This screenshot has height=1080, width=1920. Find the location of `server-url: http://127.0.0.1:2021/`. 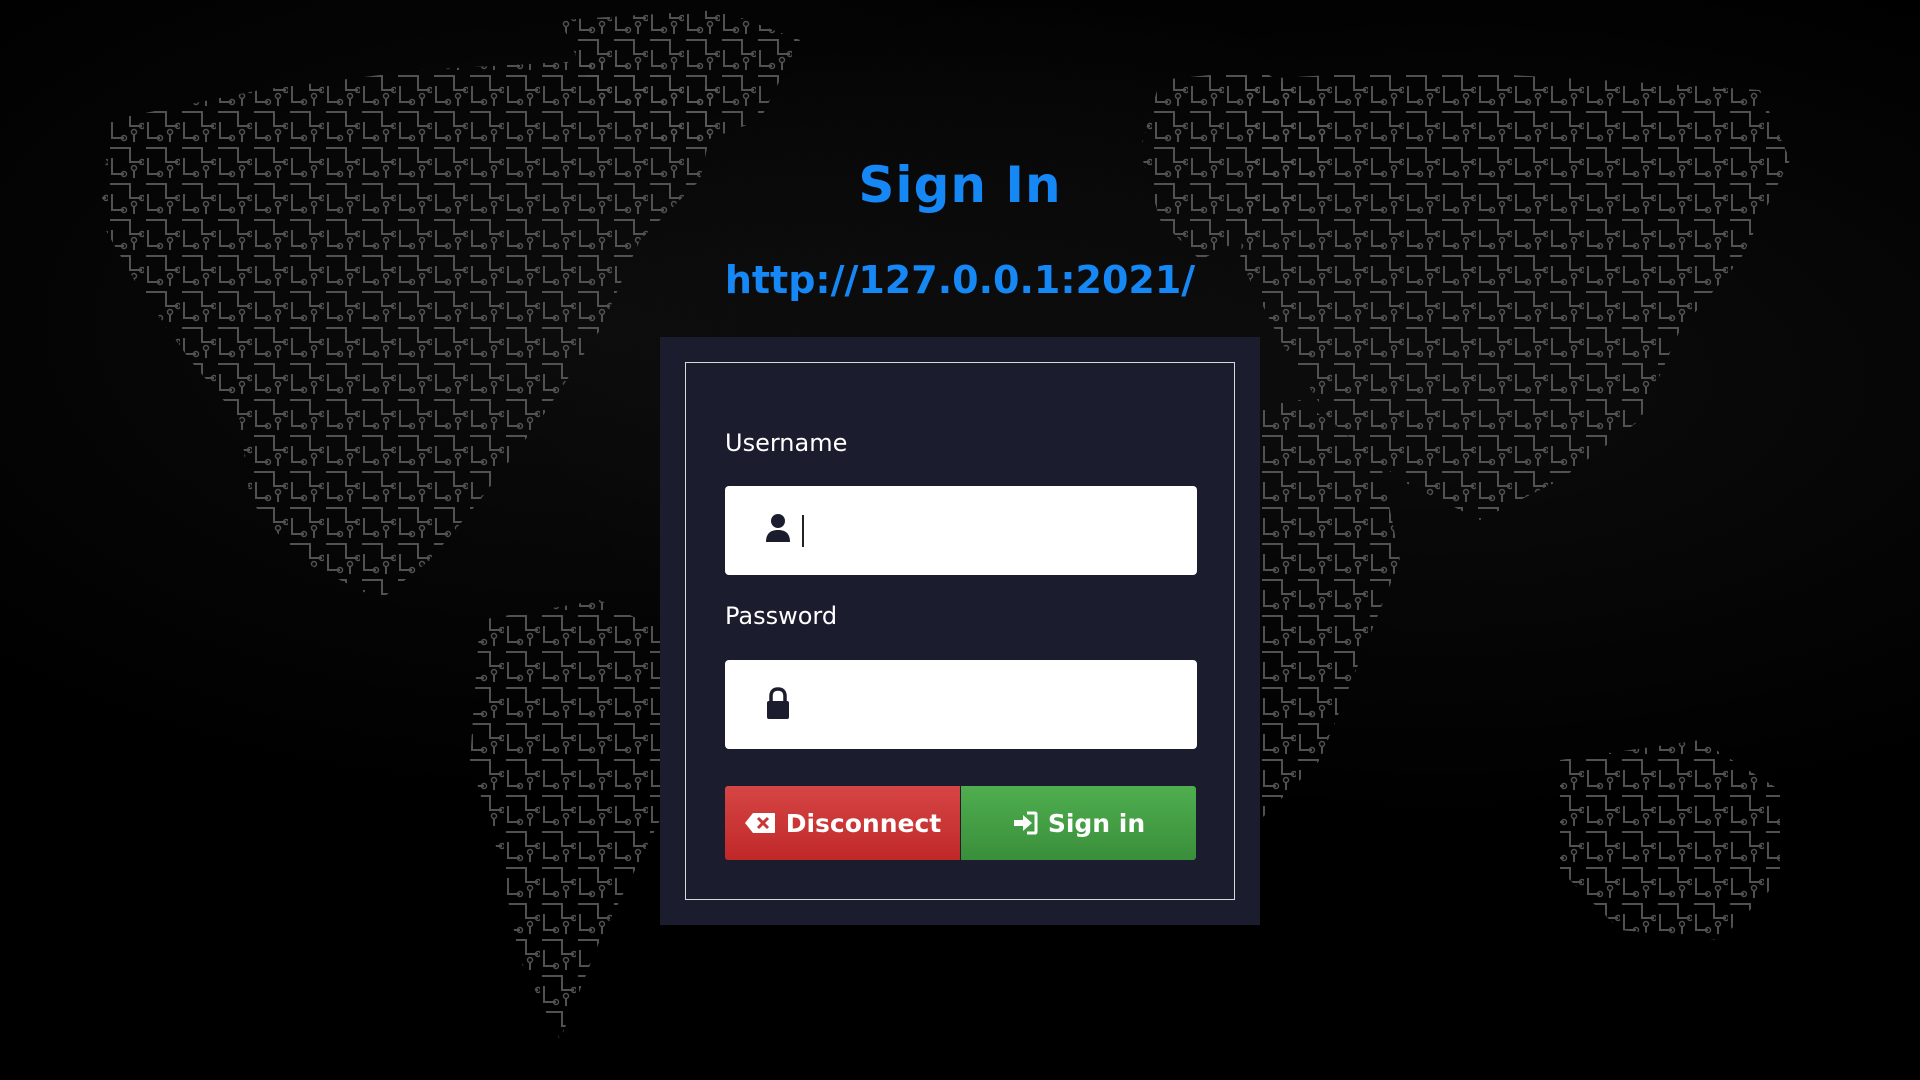

server-url: http://127.0.0.1:2021/ is located at coordinates (960, 280).